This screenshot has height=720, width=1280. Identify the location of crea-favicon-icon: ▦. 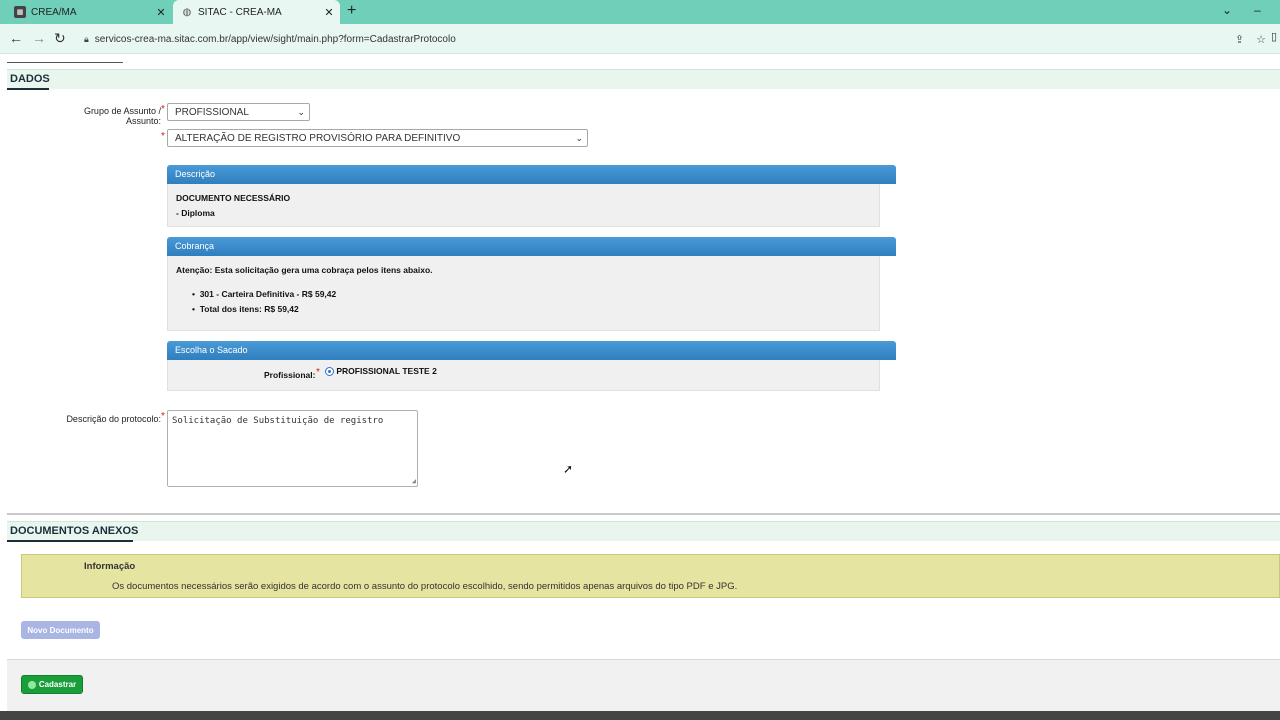
(20, 12).